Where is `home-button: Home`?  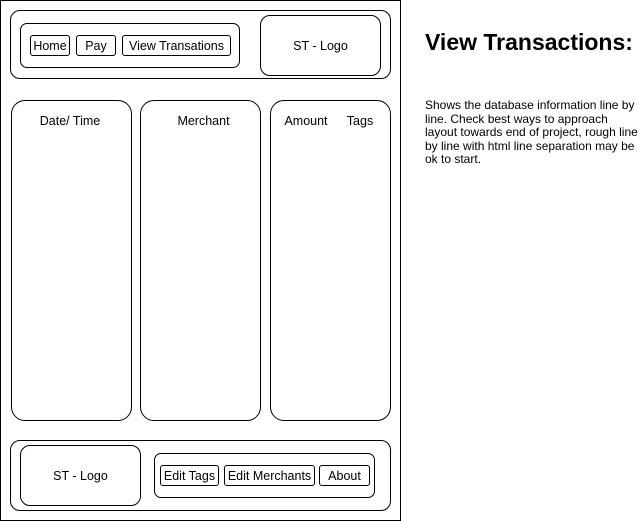 home-button: Home is located at coordinates (50, 45).